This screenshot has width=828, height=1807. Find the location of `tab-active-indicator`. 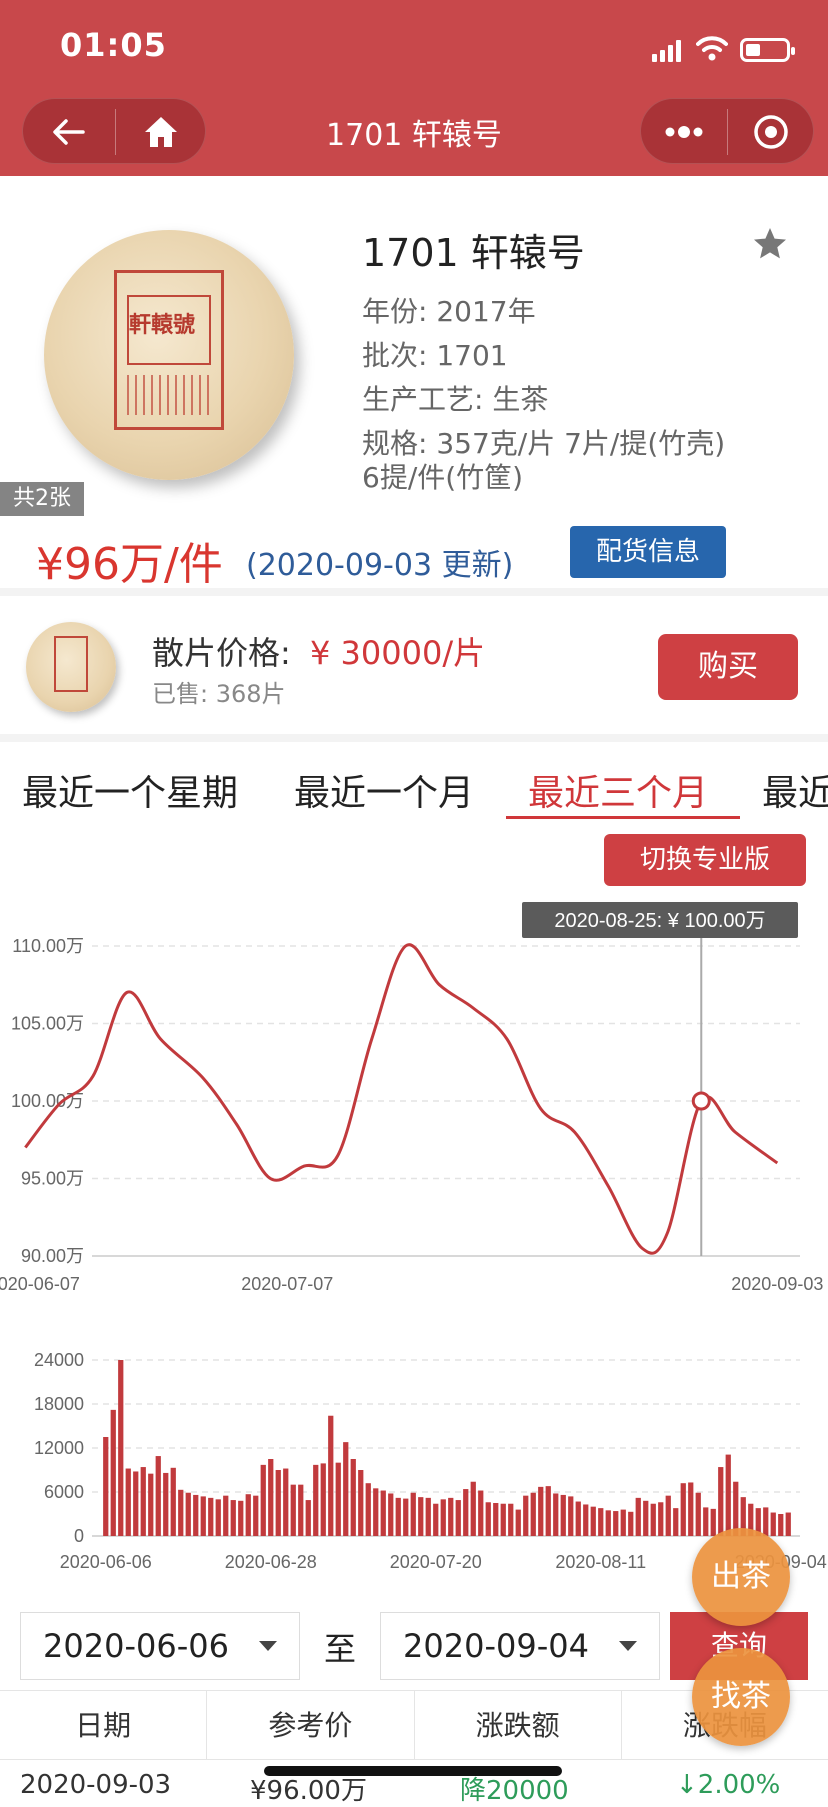

tab-active-indicator is located at coordinates (623, 817).